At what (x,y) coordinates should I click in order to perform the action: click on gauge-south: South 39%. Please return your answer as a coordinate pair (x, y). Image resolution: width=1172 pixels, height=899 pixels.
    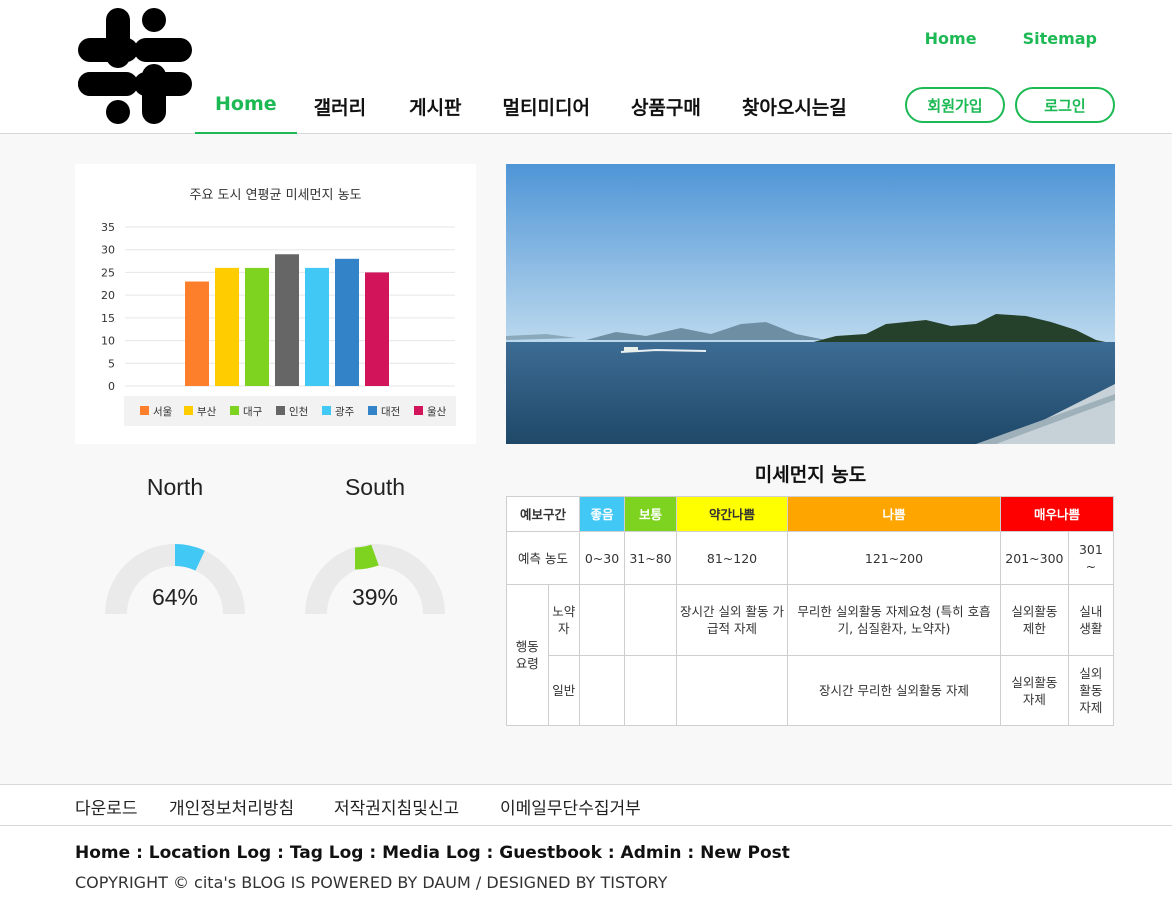
    Looking at the image, I should click on (375, 554).